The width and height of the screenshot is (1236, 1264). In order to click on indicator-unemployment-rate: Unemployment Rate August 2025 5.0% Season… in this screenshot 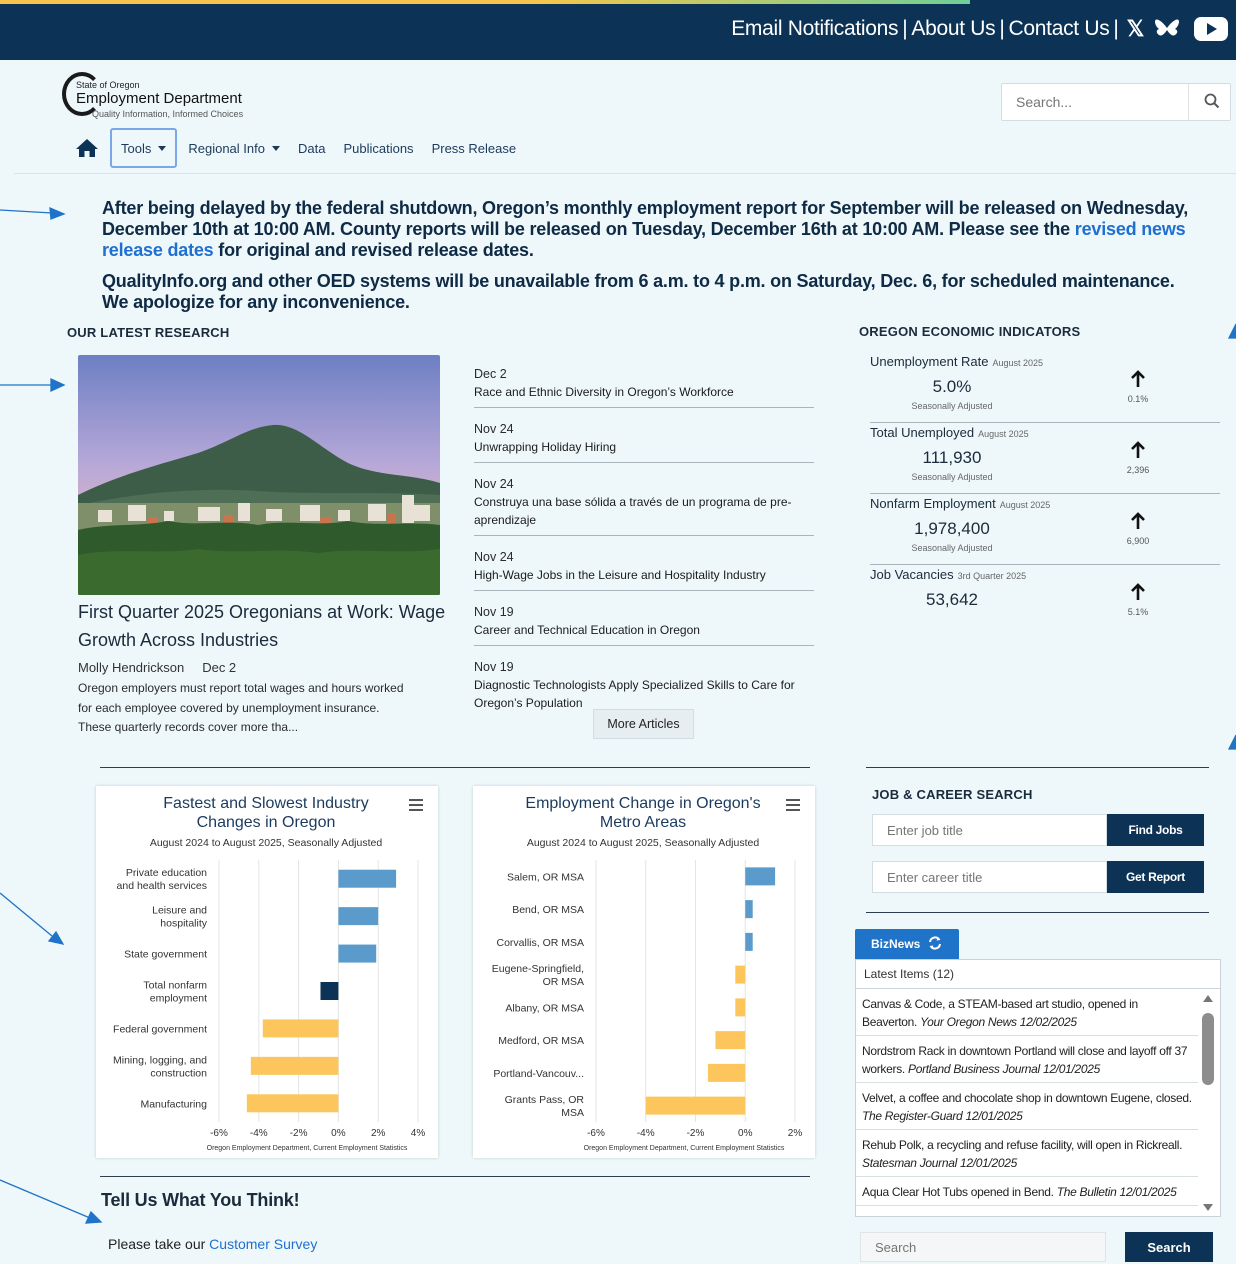, I will do `click(1045, 387)`.